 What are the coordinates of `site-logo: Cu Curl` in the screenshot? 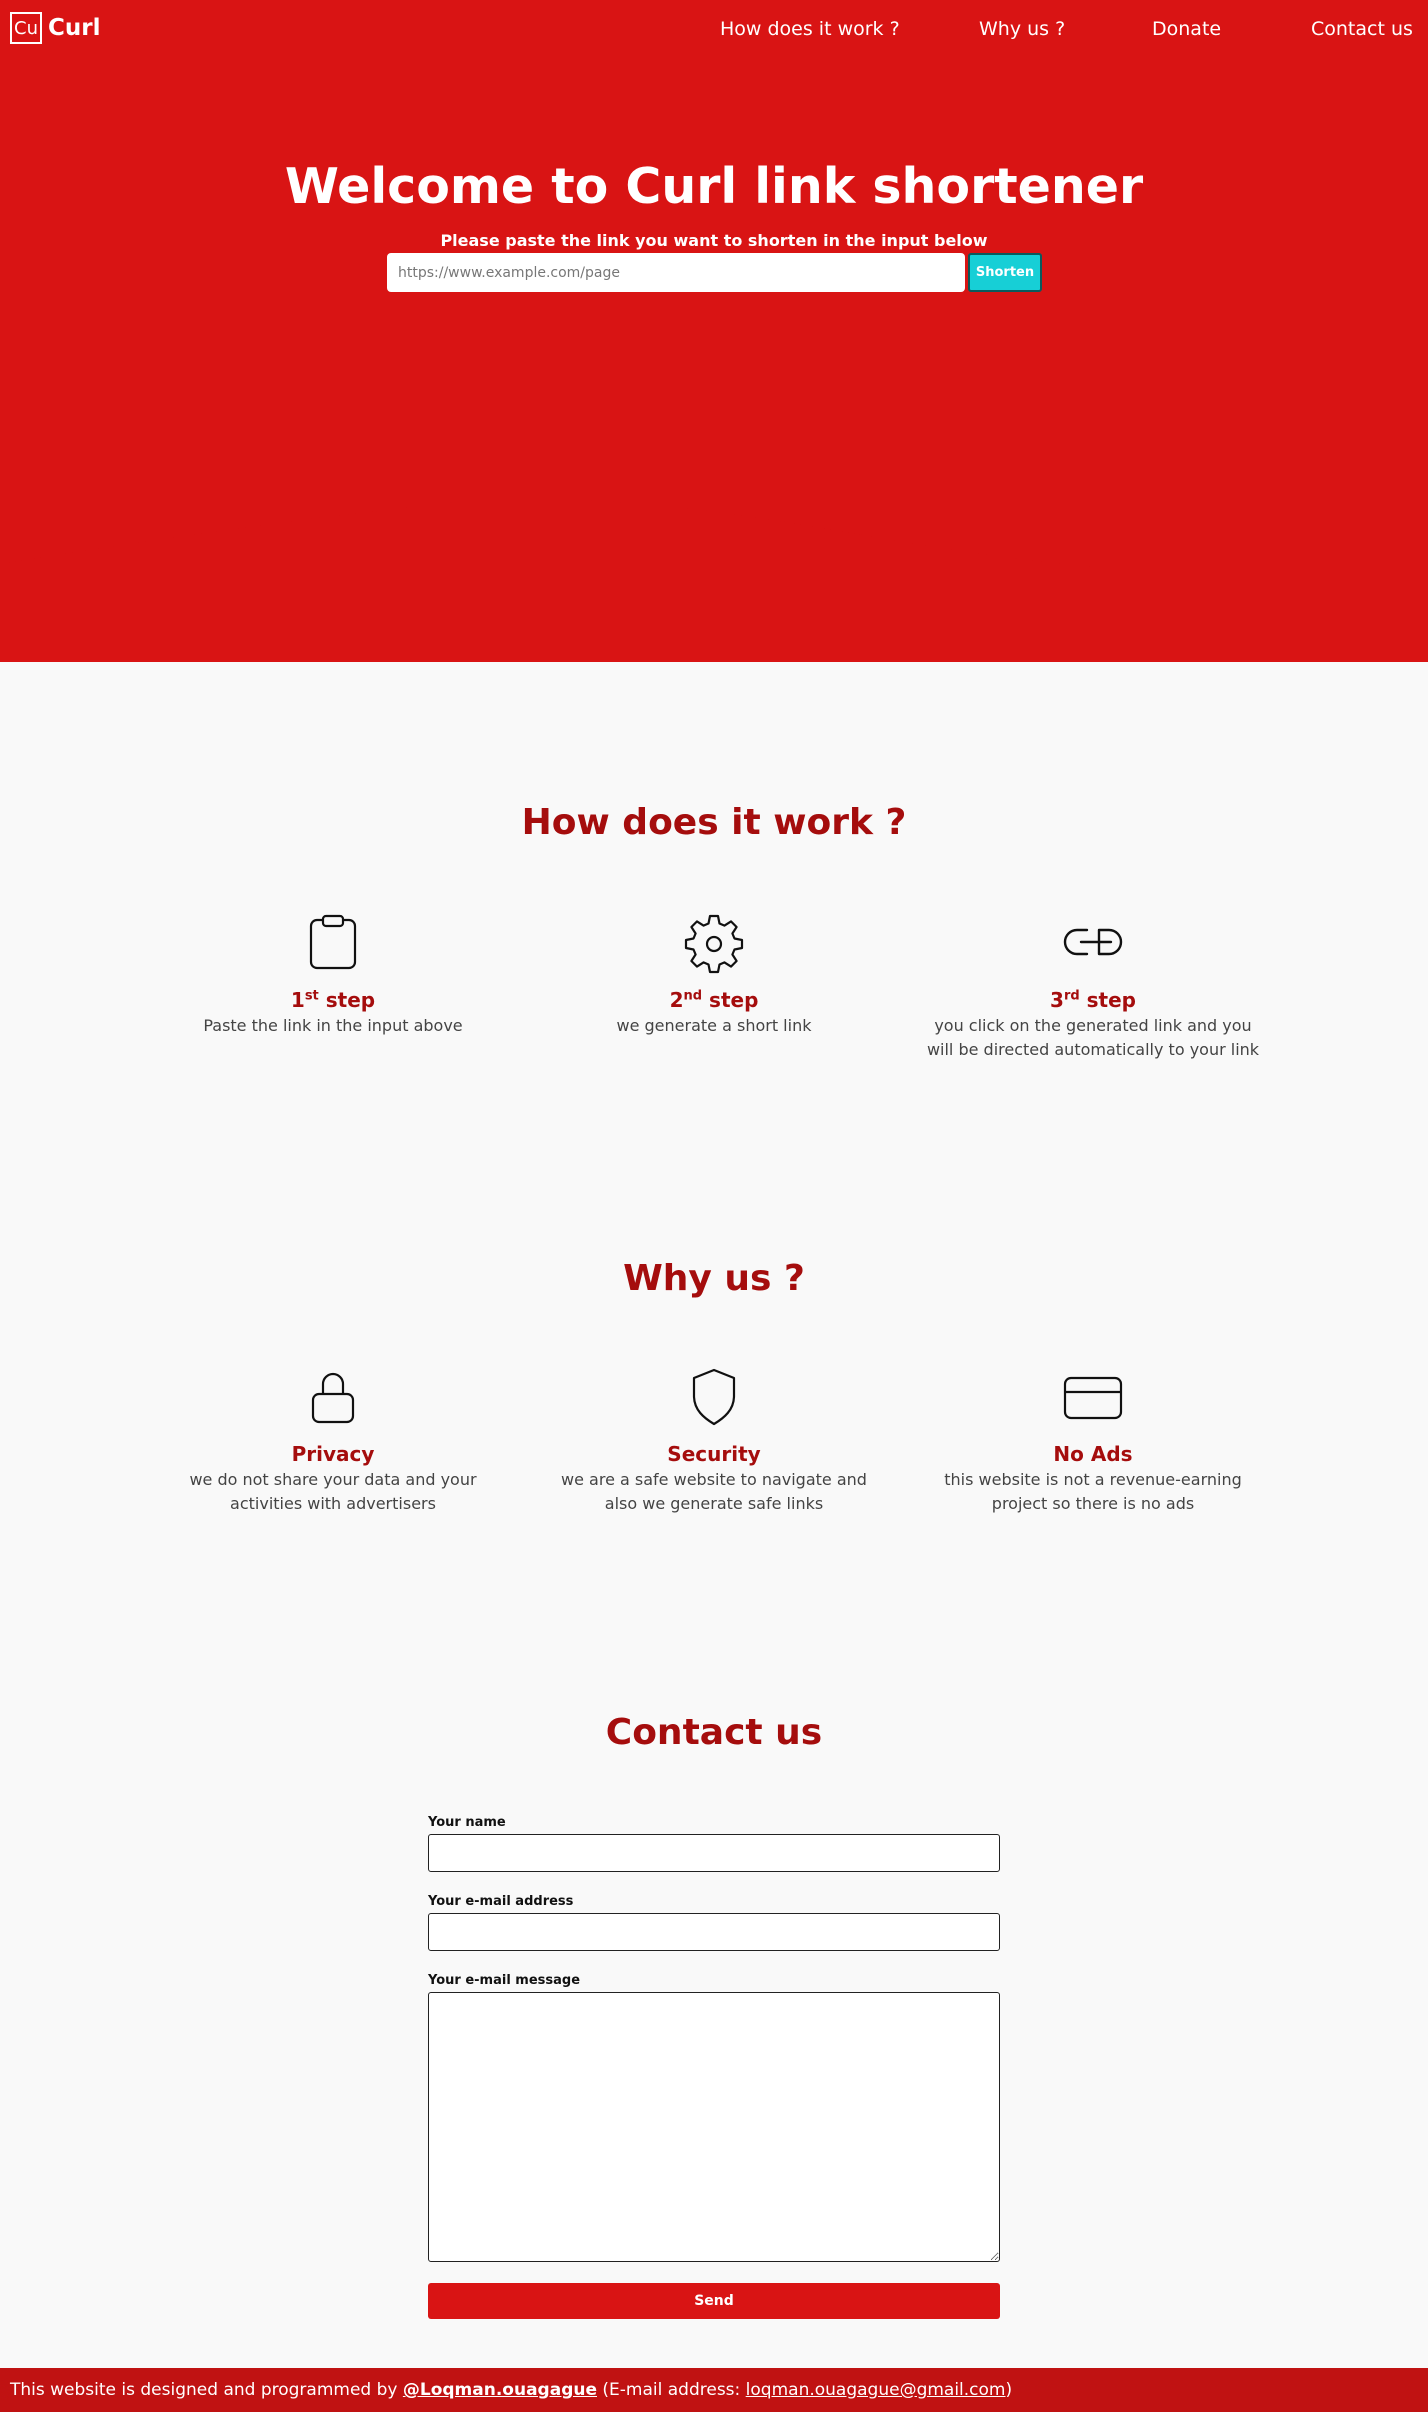 It's located at (55, 28).